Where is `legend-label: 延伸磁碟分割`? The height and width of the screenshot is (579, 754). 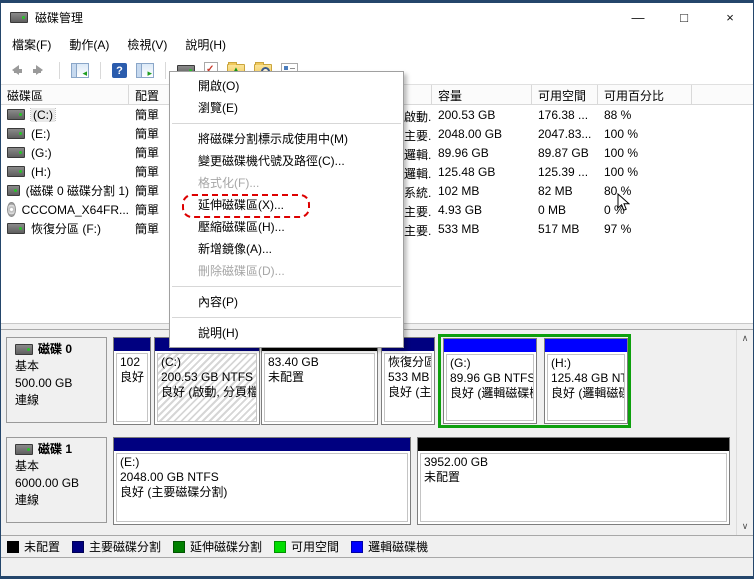
legend-label: 延伸磁碟分割 is located at coordinates (226, 547).